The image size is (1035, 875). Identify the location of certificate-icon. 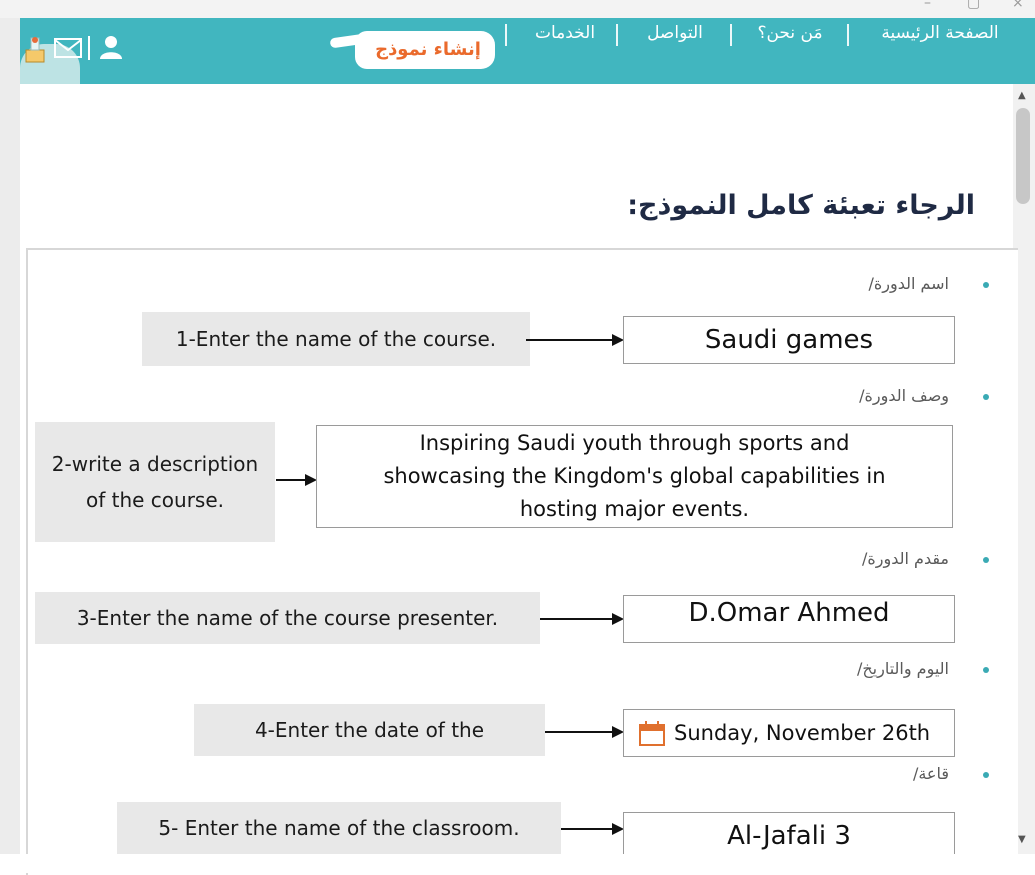
(35, 51).